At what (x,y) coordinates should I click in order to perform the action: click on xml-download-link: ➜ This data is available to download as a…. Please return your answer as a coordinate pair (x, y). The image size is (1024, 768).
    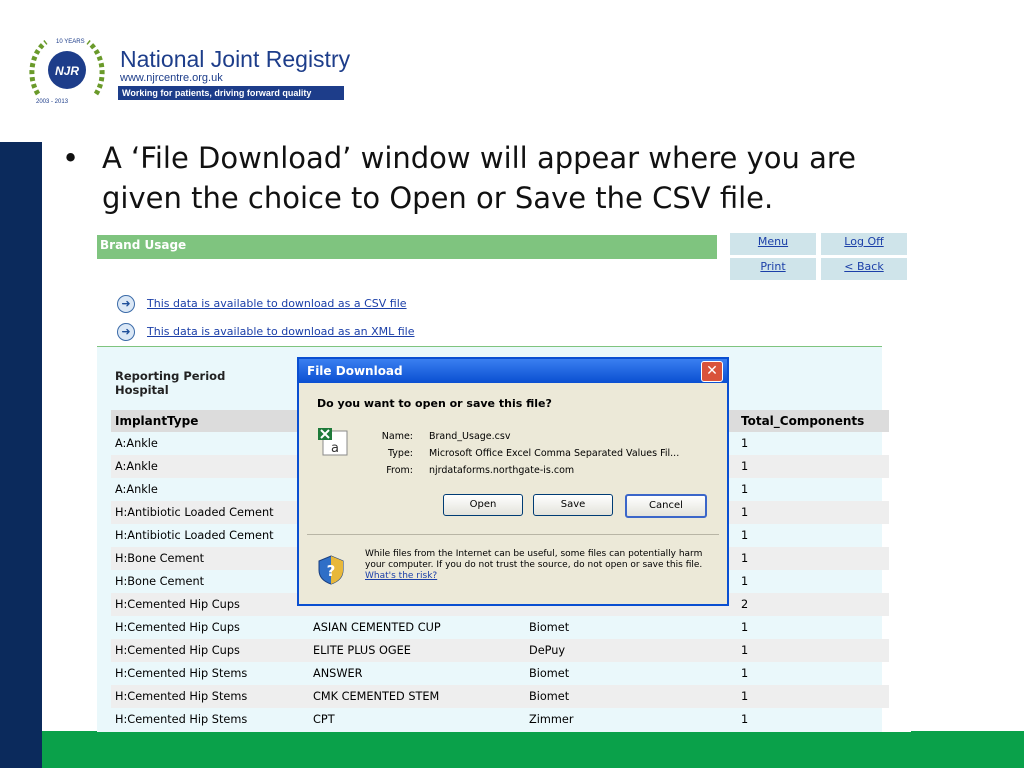
    Looking at the image, I should click on (266, 332).